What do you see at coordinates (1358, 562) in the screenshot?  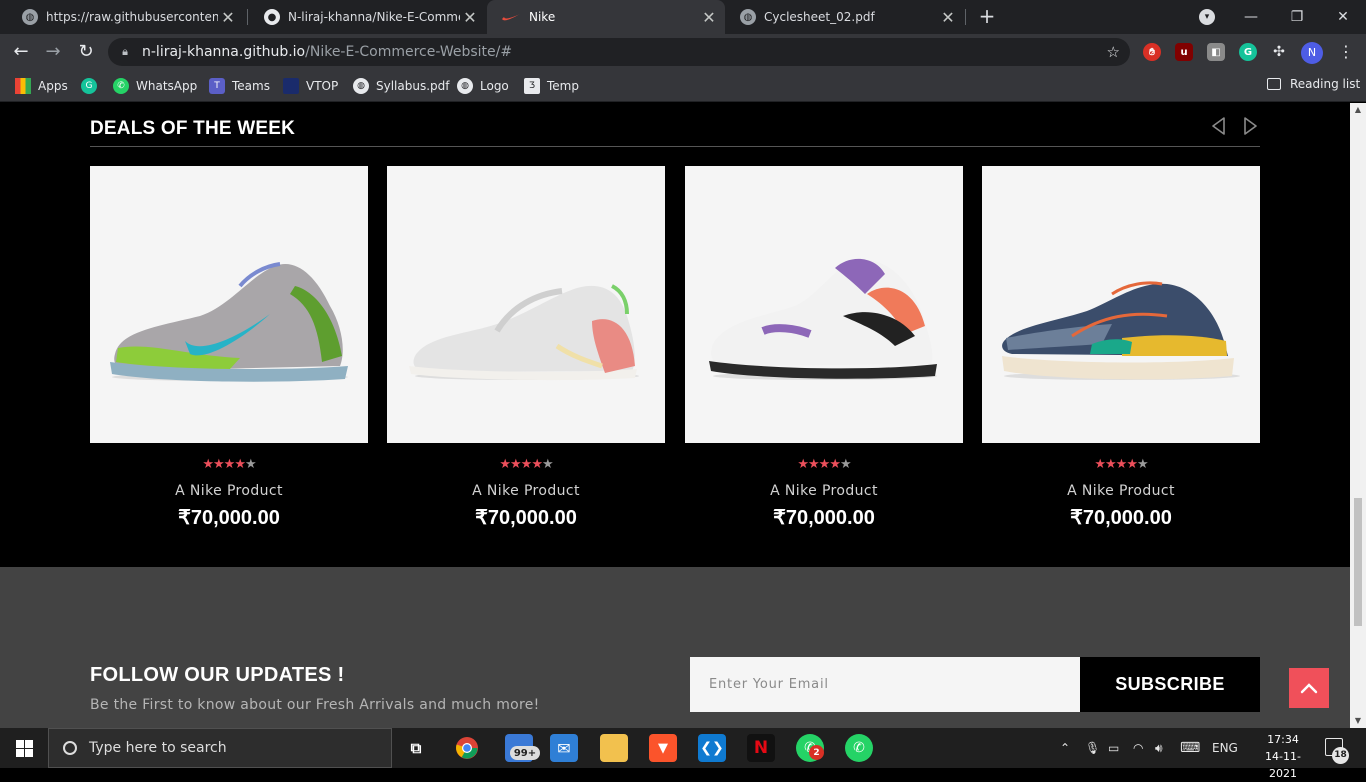 I see `scroll-thumb` at bounding box center [1358, 562].